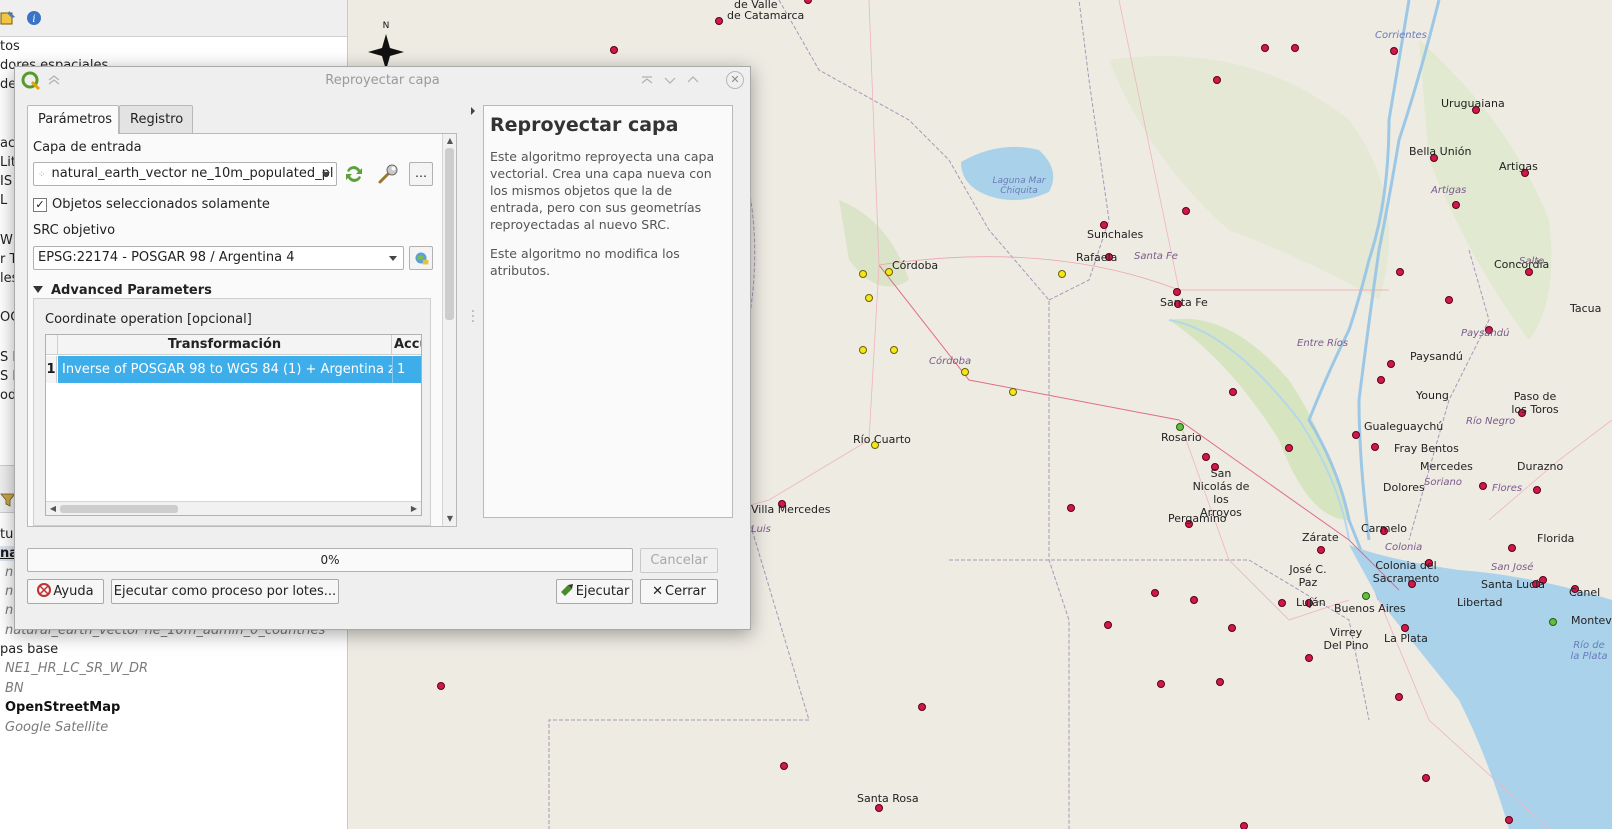 This screenshot has height=829, width=1612. Describe the element at coordinates (1097, 257) in the screenshot. I see `map-label: Rafaela` at that location.